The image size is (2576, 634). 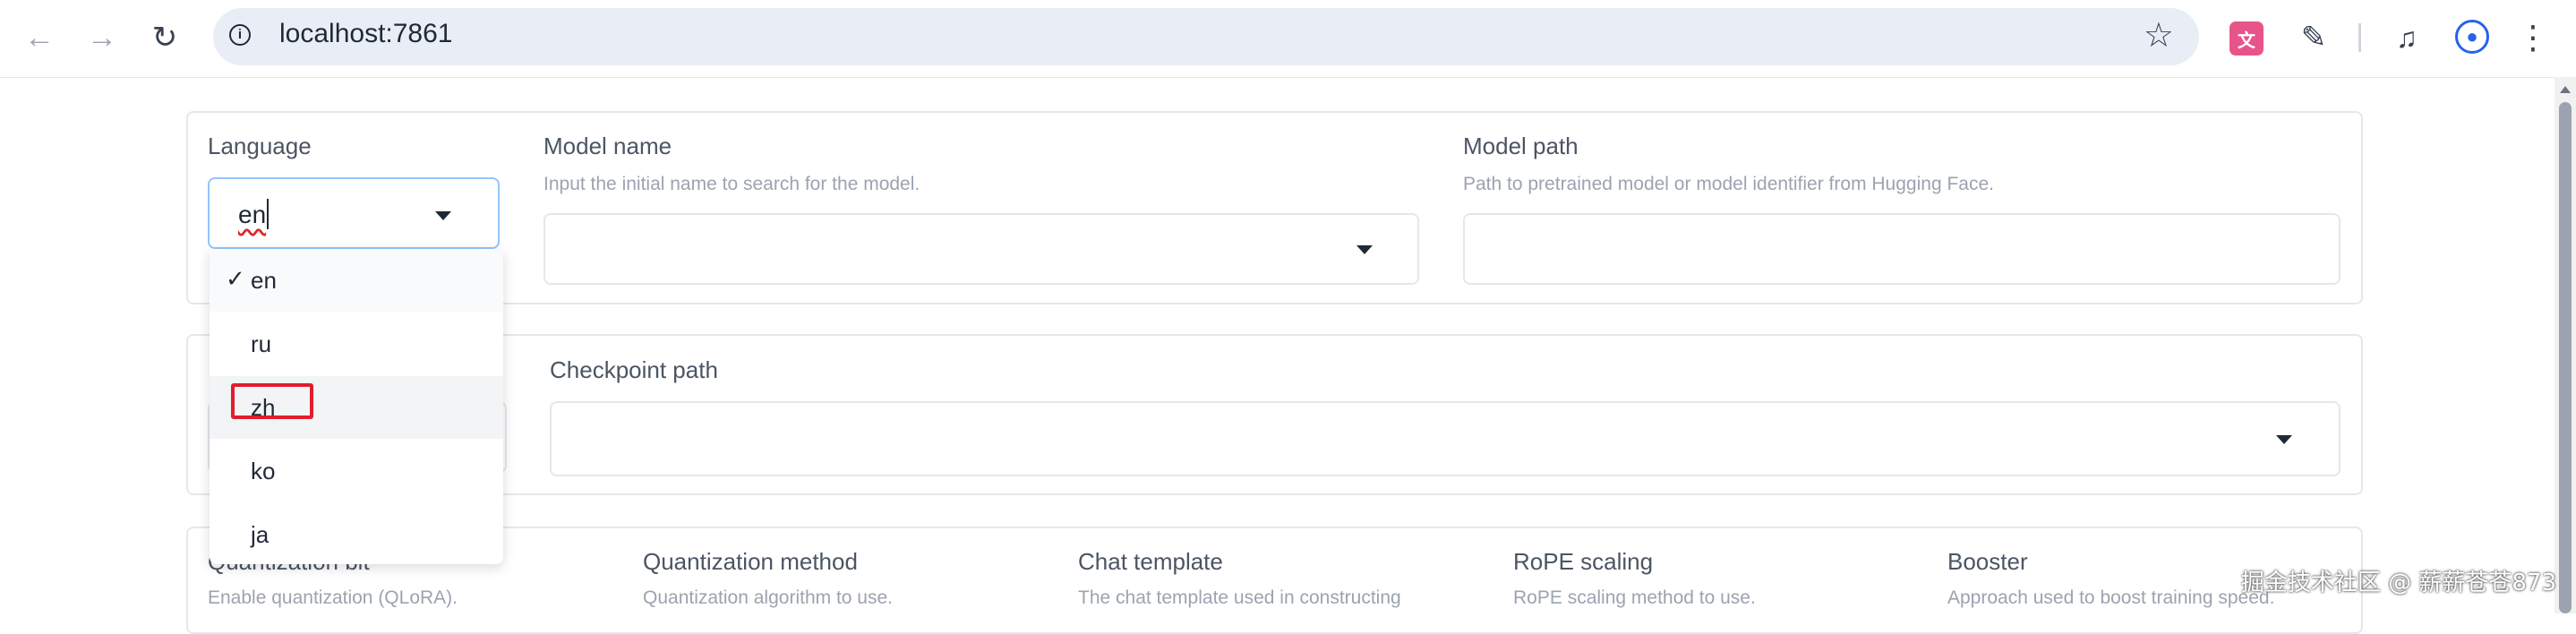 What do you see at coordinates (1583, 561) in the screenshot?
I see `rope-scaling-label: RoPE scaling` at bounding box center [1583, 561].